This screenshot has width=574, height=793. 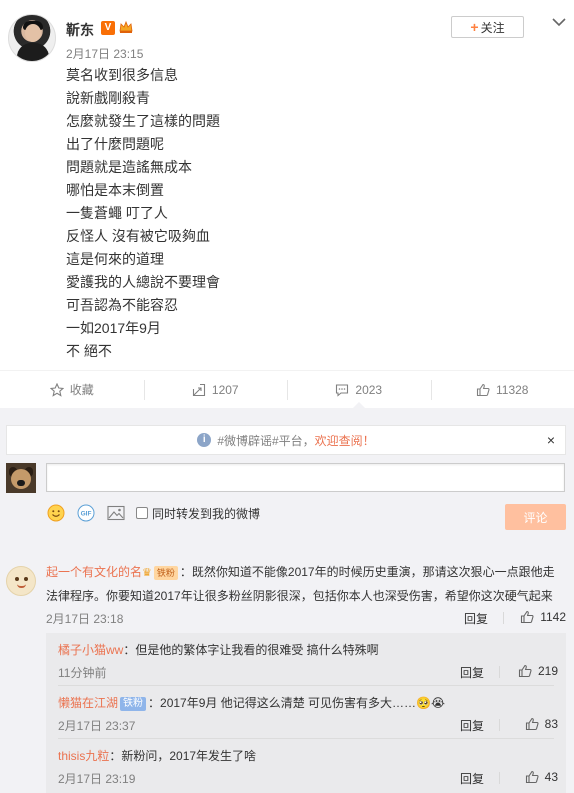 What do you see at coordinates (115, 144) in the screenshot?
I see `post-line: 出了什麼問題呢` at bounding box center [115, 144].